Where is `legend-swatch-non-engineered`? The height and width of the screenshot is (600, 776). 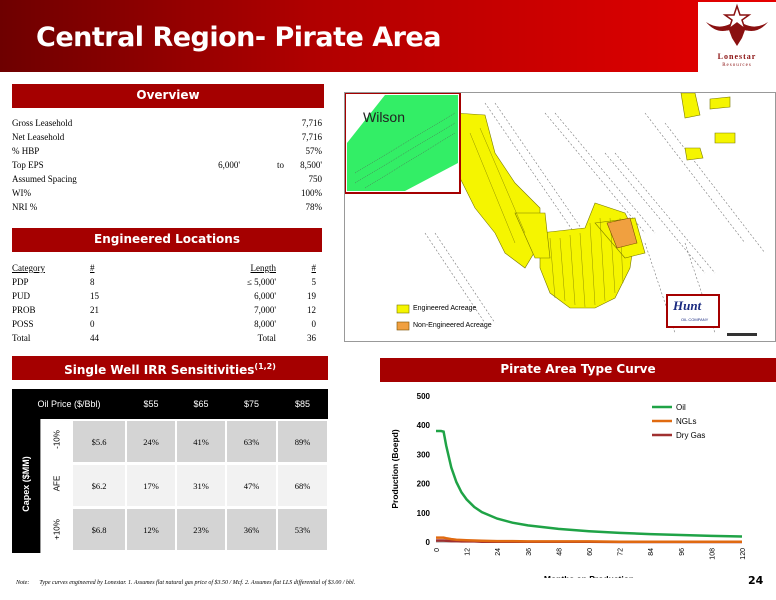 legend-swatch-non-engineered is located at coordinates (403, 326).